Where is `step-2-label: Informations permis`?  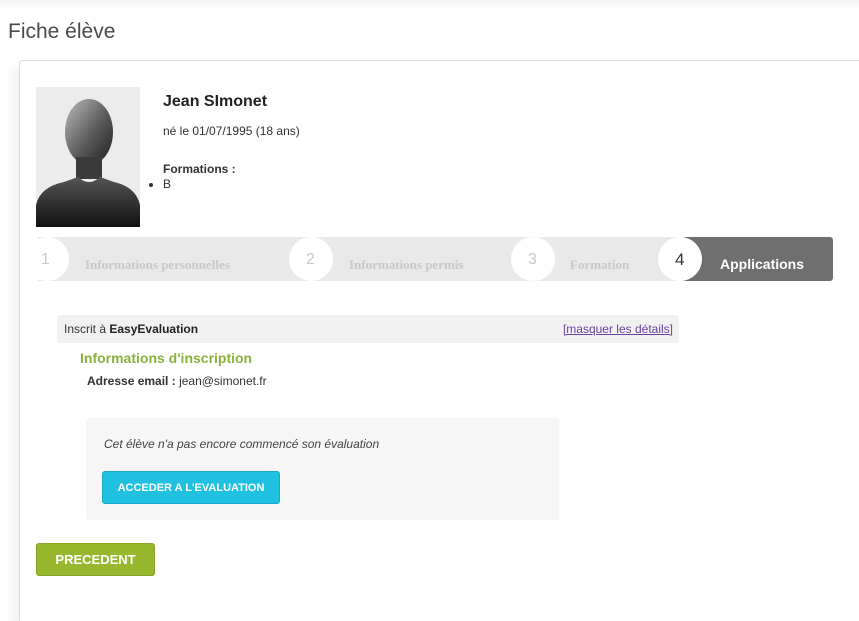
step-2-label: Informations permis is located at coordinates (406, 264).